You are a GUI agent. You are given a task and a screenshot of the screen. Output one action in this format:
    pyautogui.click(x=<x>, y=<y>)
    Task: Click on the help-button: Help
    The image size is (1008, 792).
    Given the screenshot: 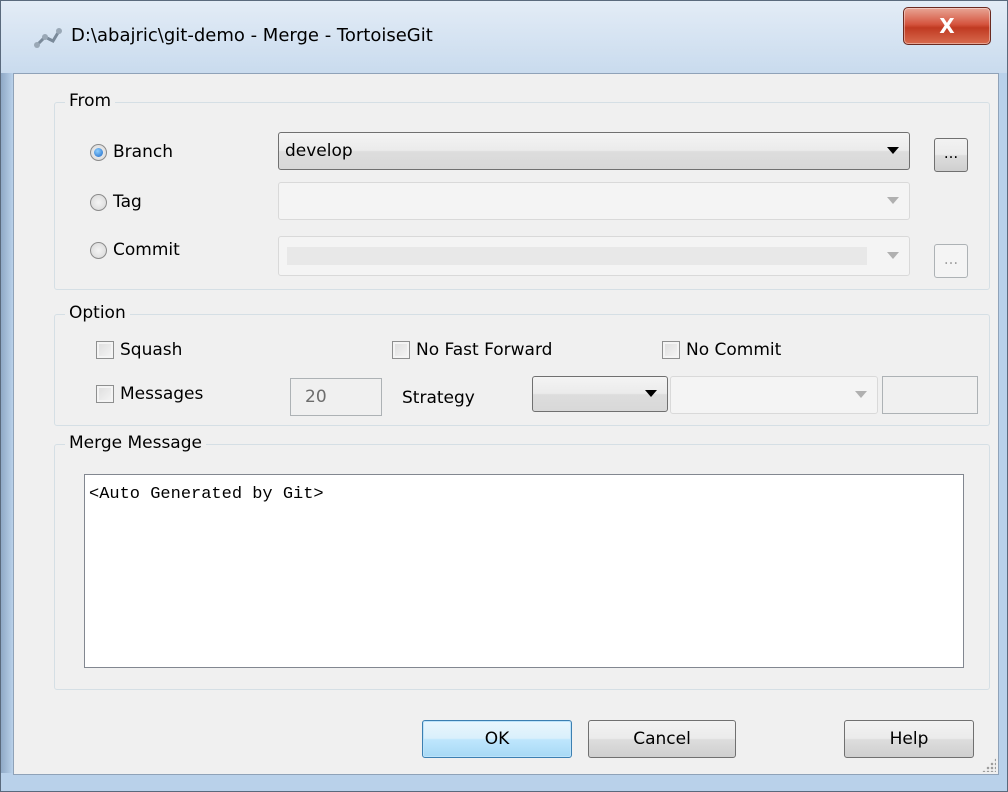 What is the action you would take?
    pyautogui.click(x=909, y=739)
    